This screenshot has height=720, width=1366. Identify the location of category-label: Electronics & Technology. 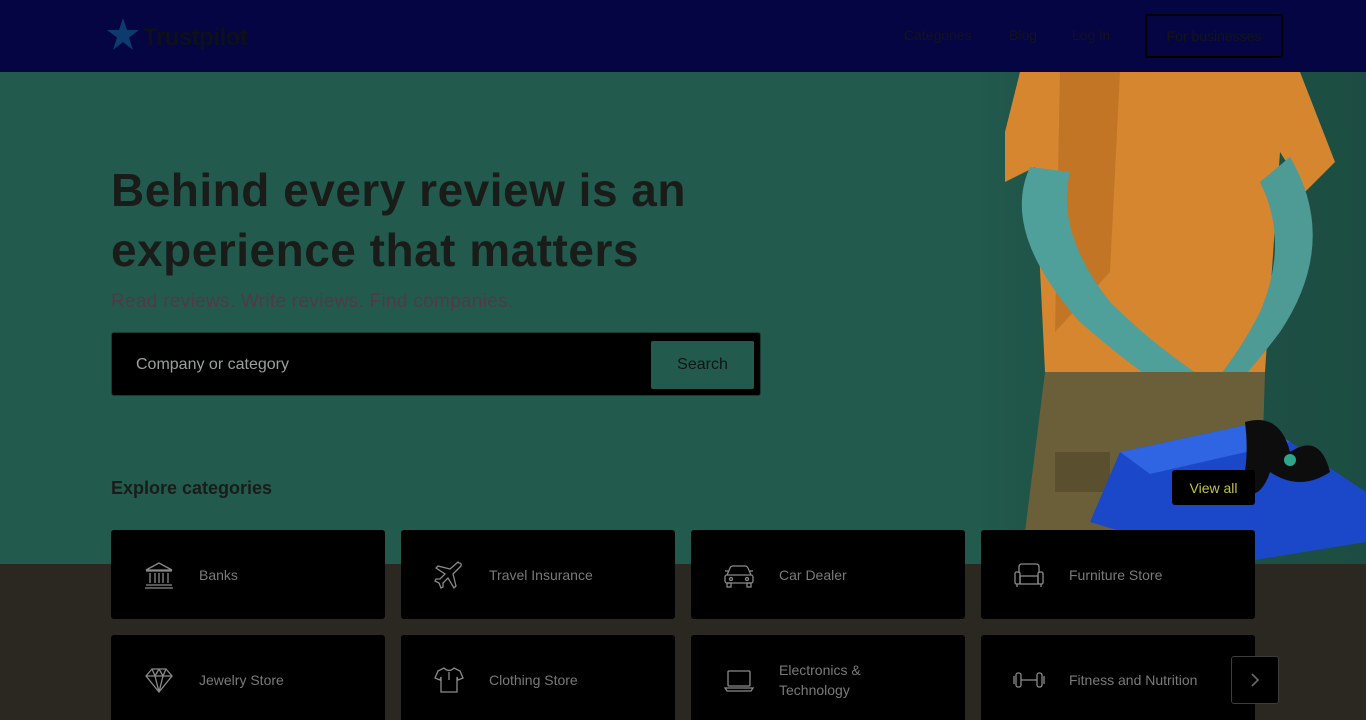
(820, 679).